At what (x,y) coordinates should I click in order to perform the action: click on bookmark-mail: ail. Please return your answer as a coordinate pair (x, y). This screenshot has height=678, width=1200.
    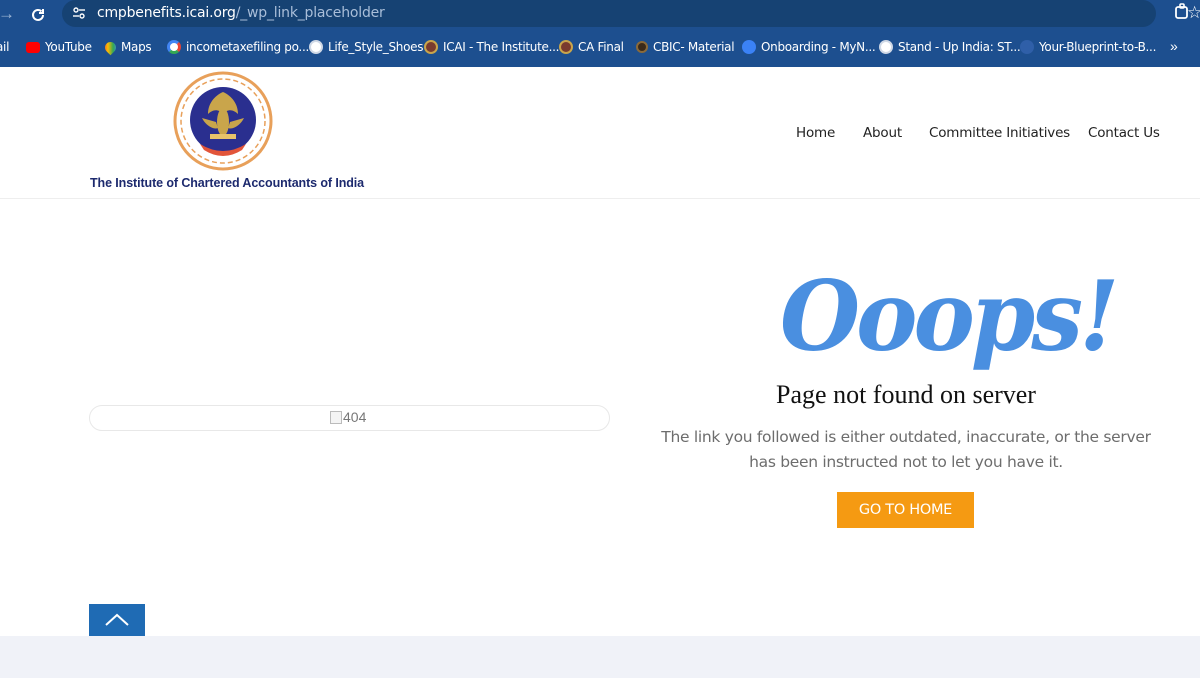
    Looking at the image, I should click on (4, 47).